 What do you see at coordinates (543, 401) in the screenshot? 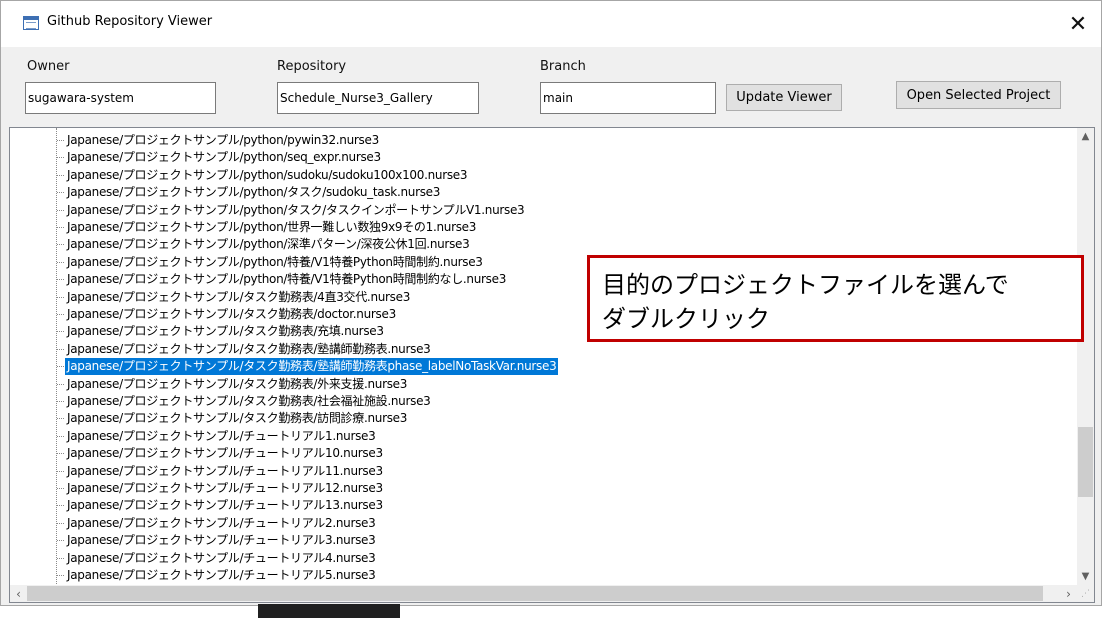
I see `tree-item: Japanese/プロジェクトサンプル/タスク勤務表/社会福祉施設.nurse3` at bounding box center [543, 401].